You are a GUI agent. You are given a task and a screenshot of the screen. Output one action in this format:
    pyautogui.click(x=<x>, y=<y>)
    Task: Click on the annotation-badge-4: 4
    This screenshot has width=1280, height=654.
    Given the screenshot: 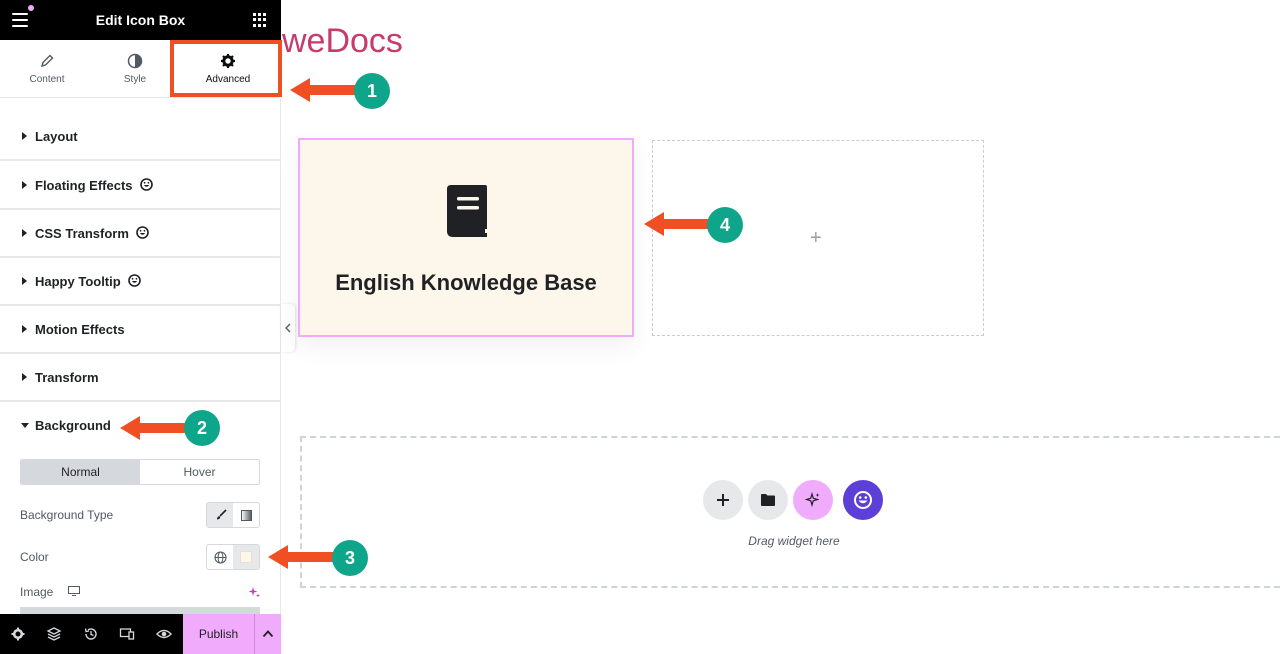 What is the action you would take?
    pyautogui.click(x=725, y=225)
    